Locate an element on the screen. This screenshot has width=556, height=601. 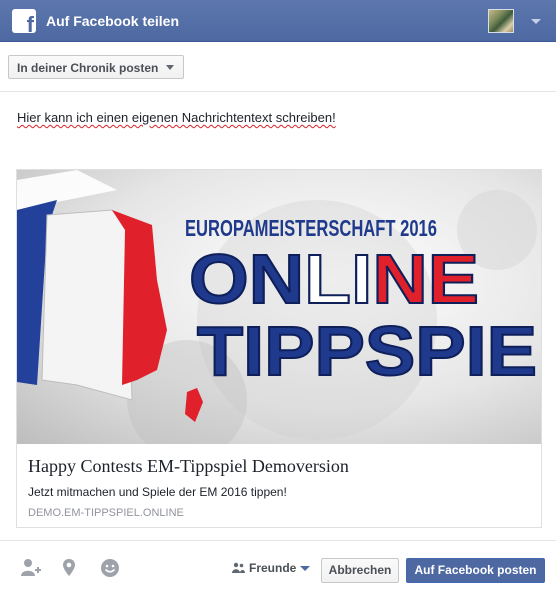
link-preview-domain: DEMO.EM-TIPPSPIEL.ONLINE is located at coordinates (106, 513).